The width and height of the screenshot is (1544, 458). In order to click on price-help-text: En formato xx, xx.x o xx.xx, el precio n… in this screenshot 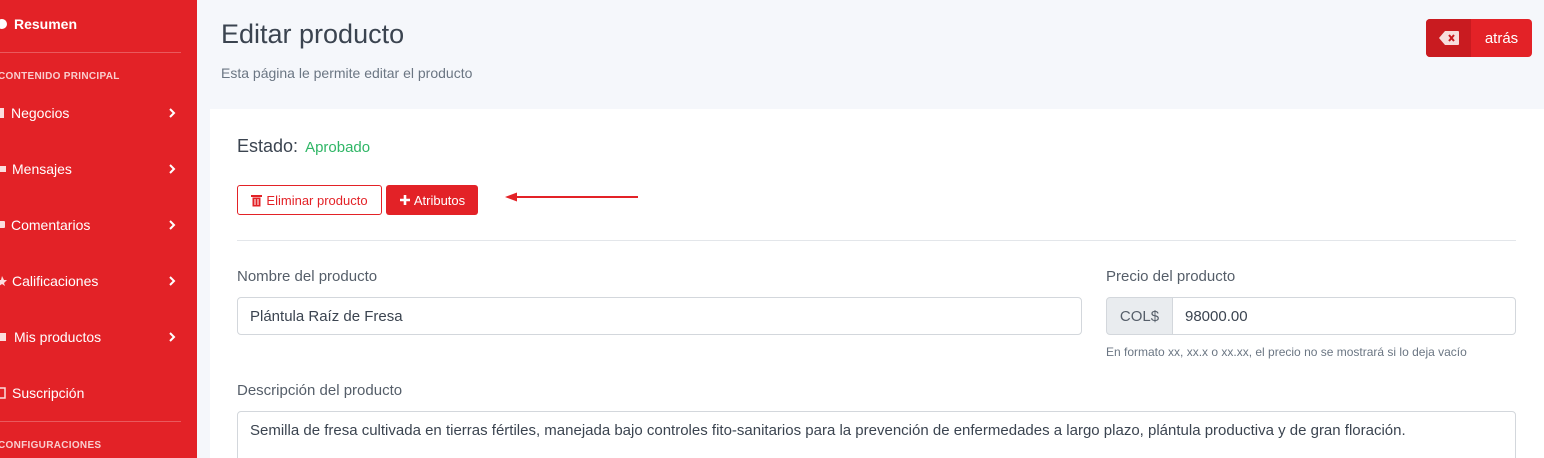, I will do `click(1286, 352)`.